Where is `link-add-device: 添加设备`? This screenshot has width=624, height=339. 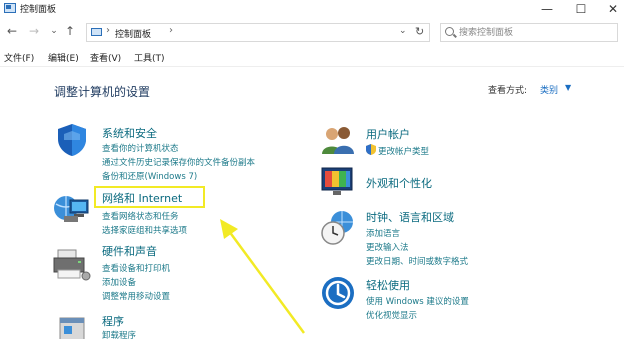
link-add-device: 添加设备 is located at coordinates (119, 282).